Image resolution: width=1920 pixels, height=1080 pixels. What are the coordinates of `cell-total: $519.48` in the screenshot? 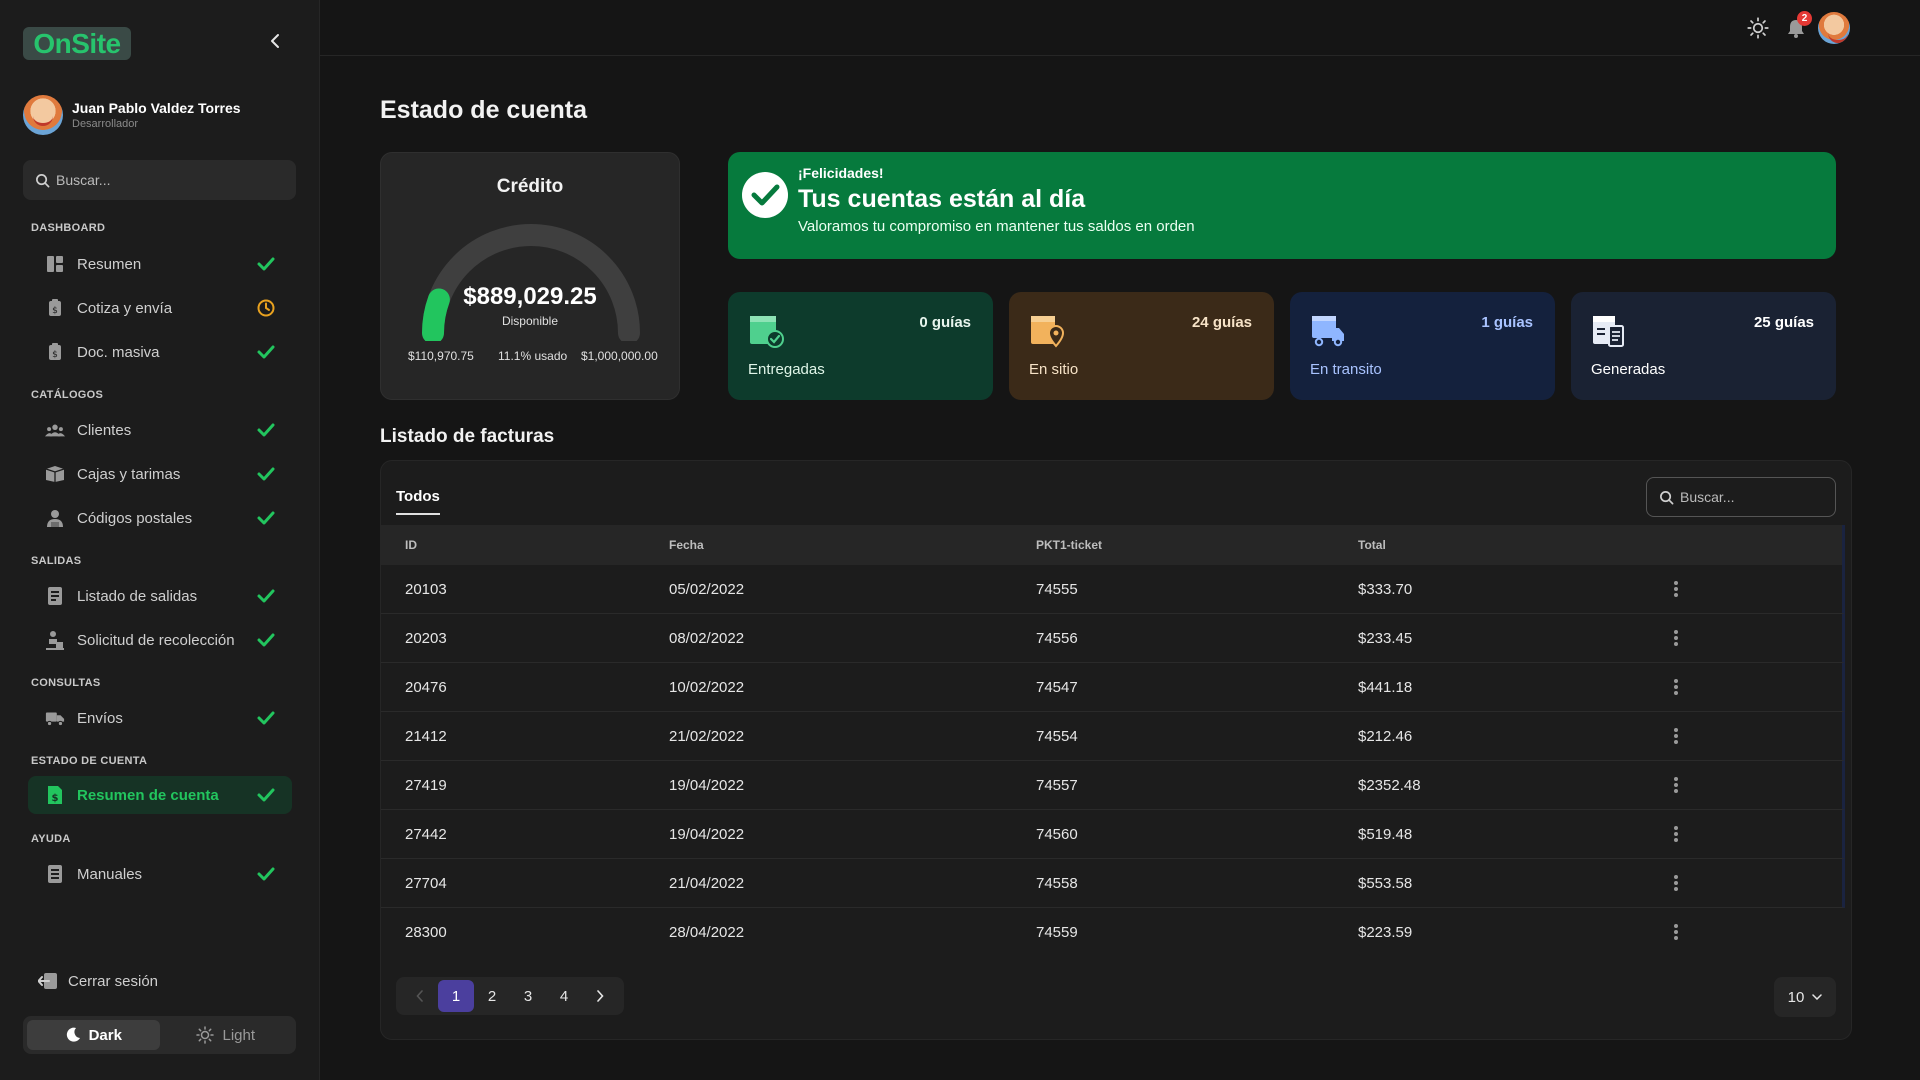 It's located at (1385, 834).